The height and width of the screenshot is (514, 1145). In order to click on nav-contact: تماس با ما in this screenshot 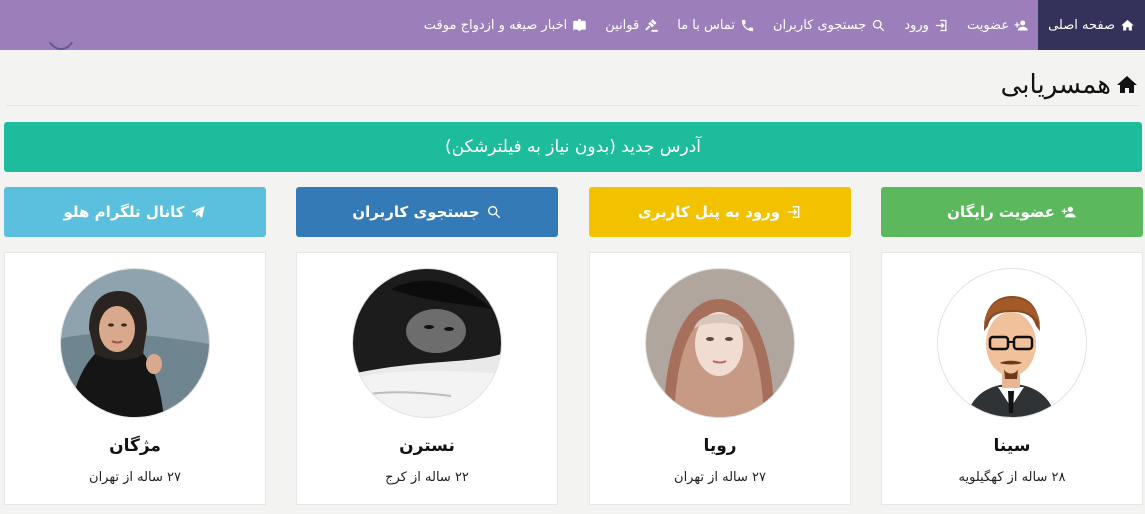, I will do `click(716, 25)`.